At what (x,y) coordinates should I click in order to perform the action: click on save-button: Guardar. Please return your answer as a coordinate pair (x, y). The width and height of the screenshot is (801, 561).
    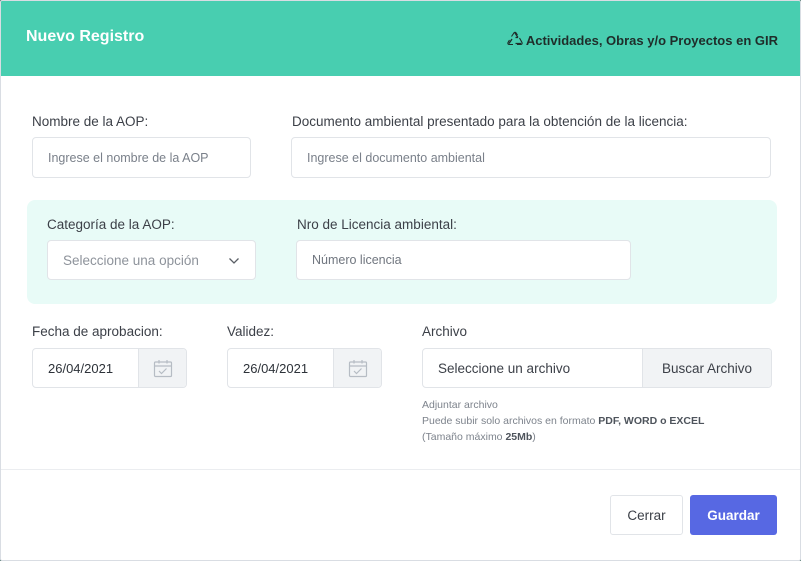
    Looking at the image, I should click on (733, 515).